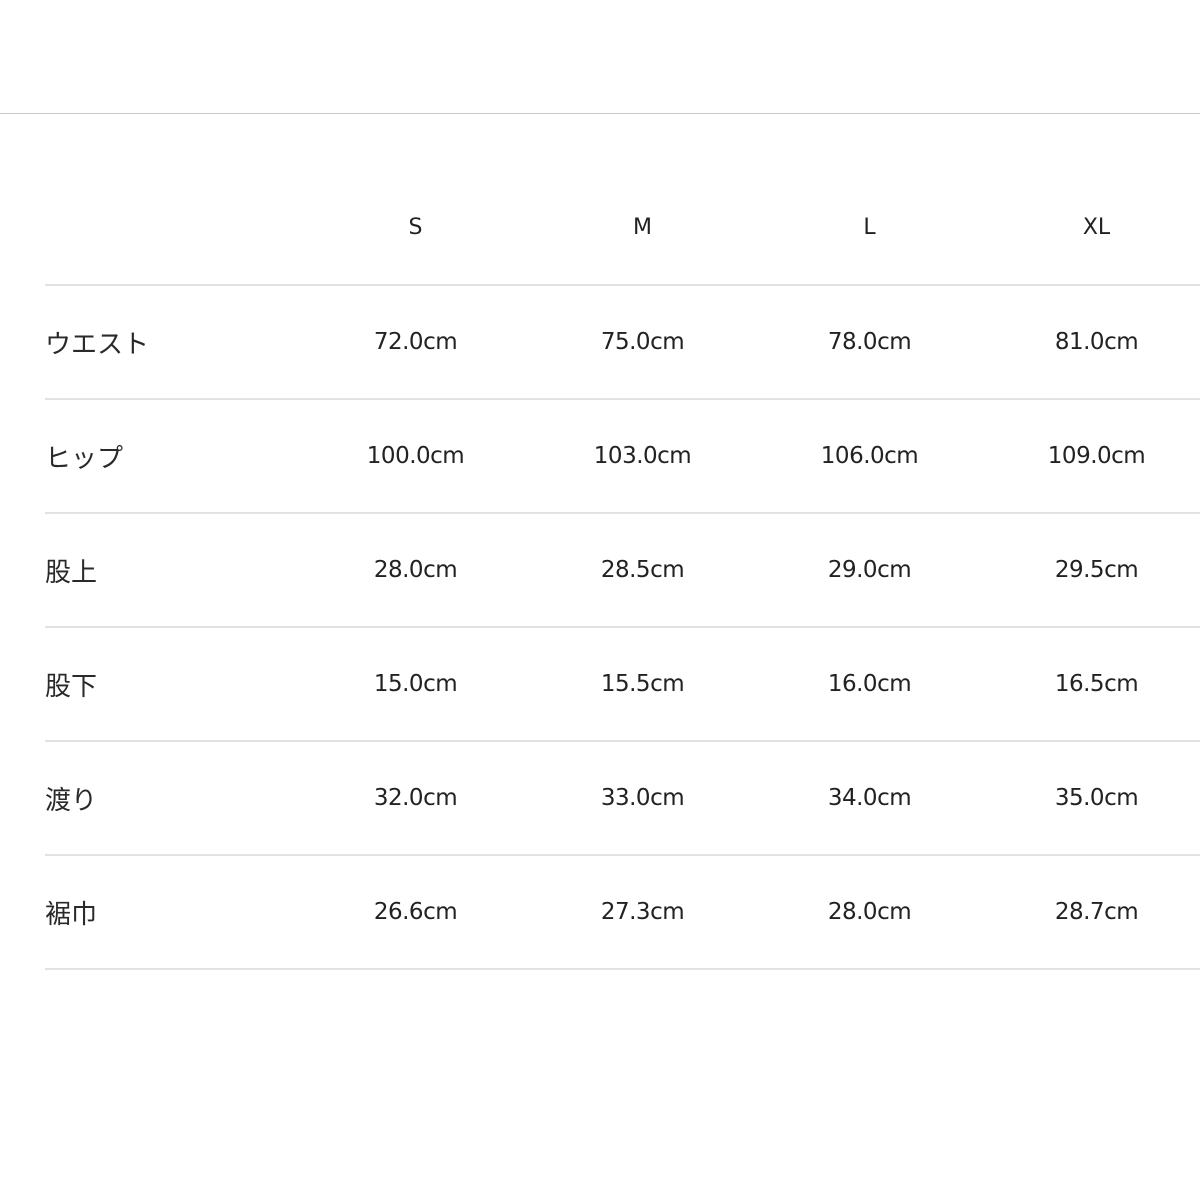  What do you see at coordinates (415, 912) in the screenshot?
I see `table-cell: 26.6cm` at bounding box center [415, 912].